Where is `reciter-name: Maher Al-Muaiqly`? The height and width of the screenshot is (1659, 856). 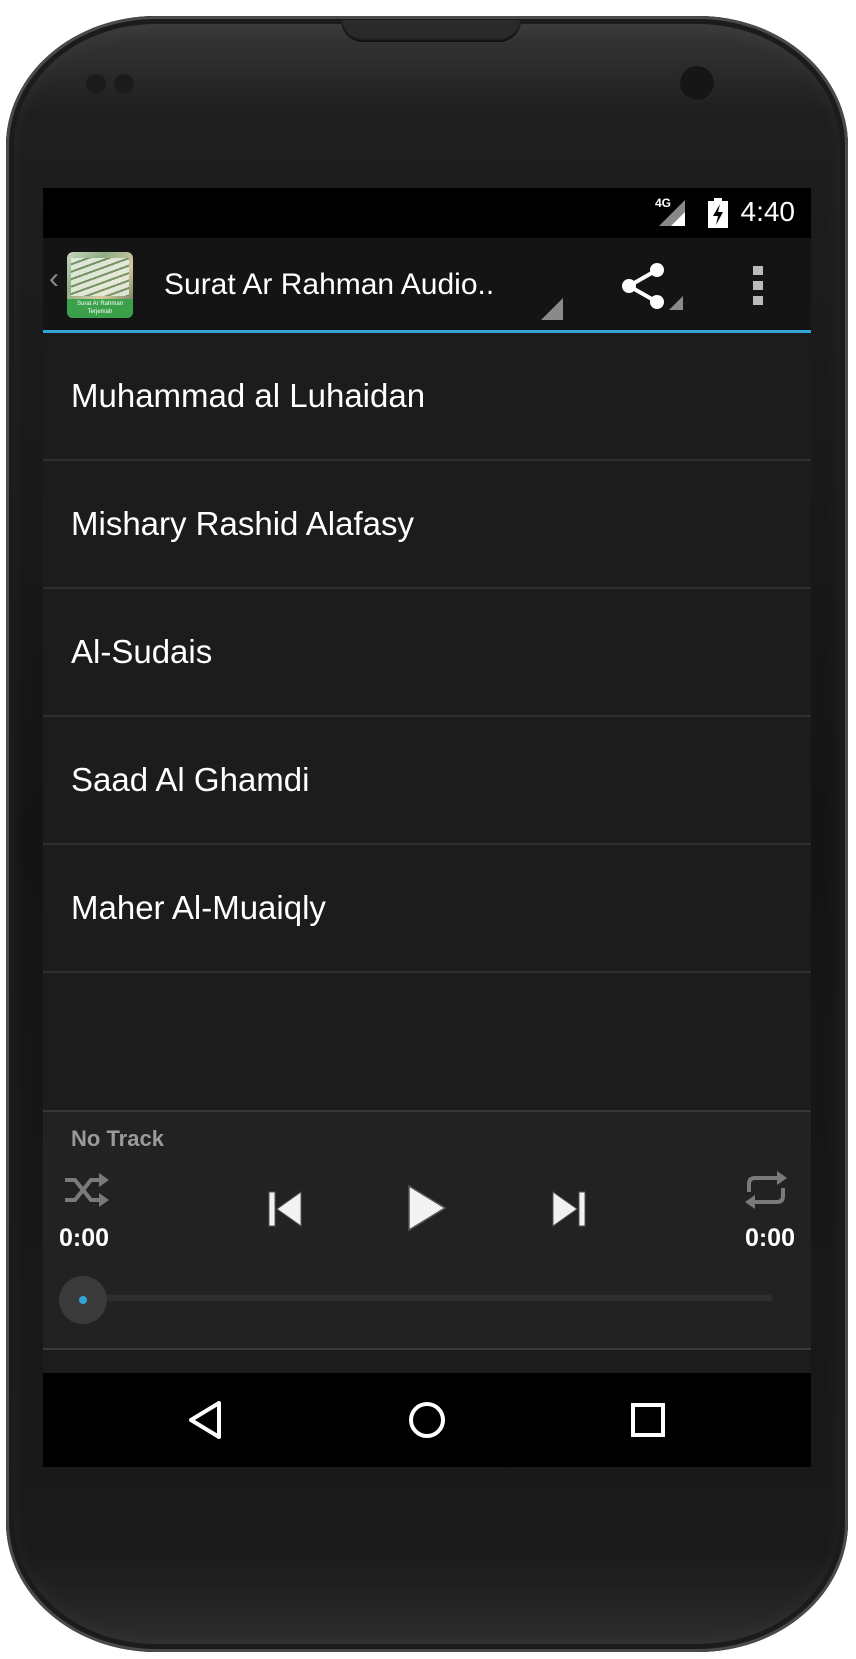 reciter-name: Maher Al-Muaiqly is located at coordinates (198, 907).